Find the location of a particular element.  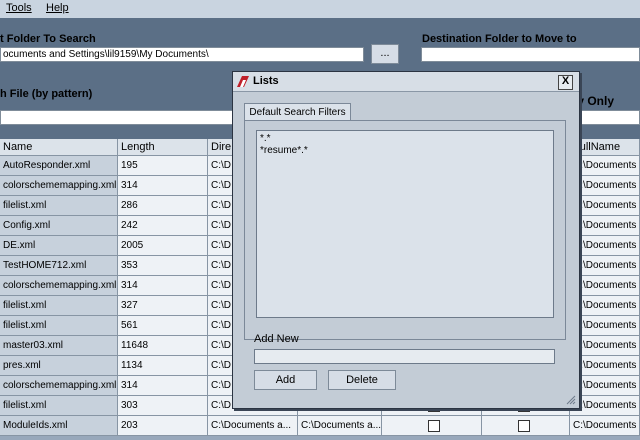

cell-name: ModuleIds.xml is located at coordinates (59, 426).